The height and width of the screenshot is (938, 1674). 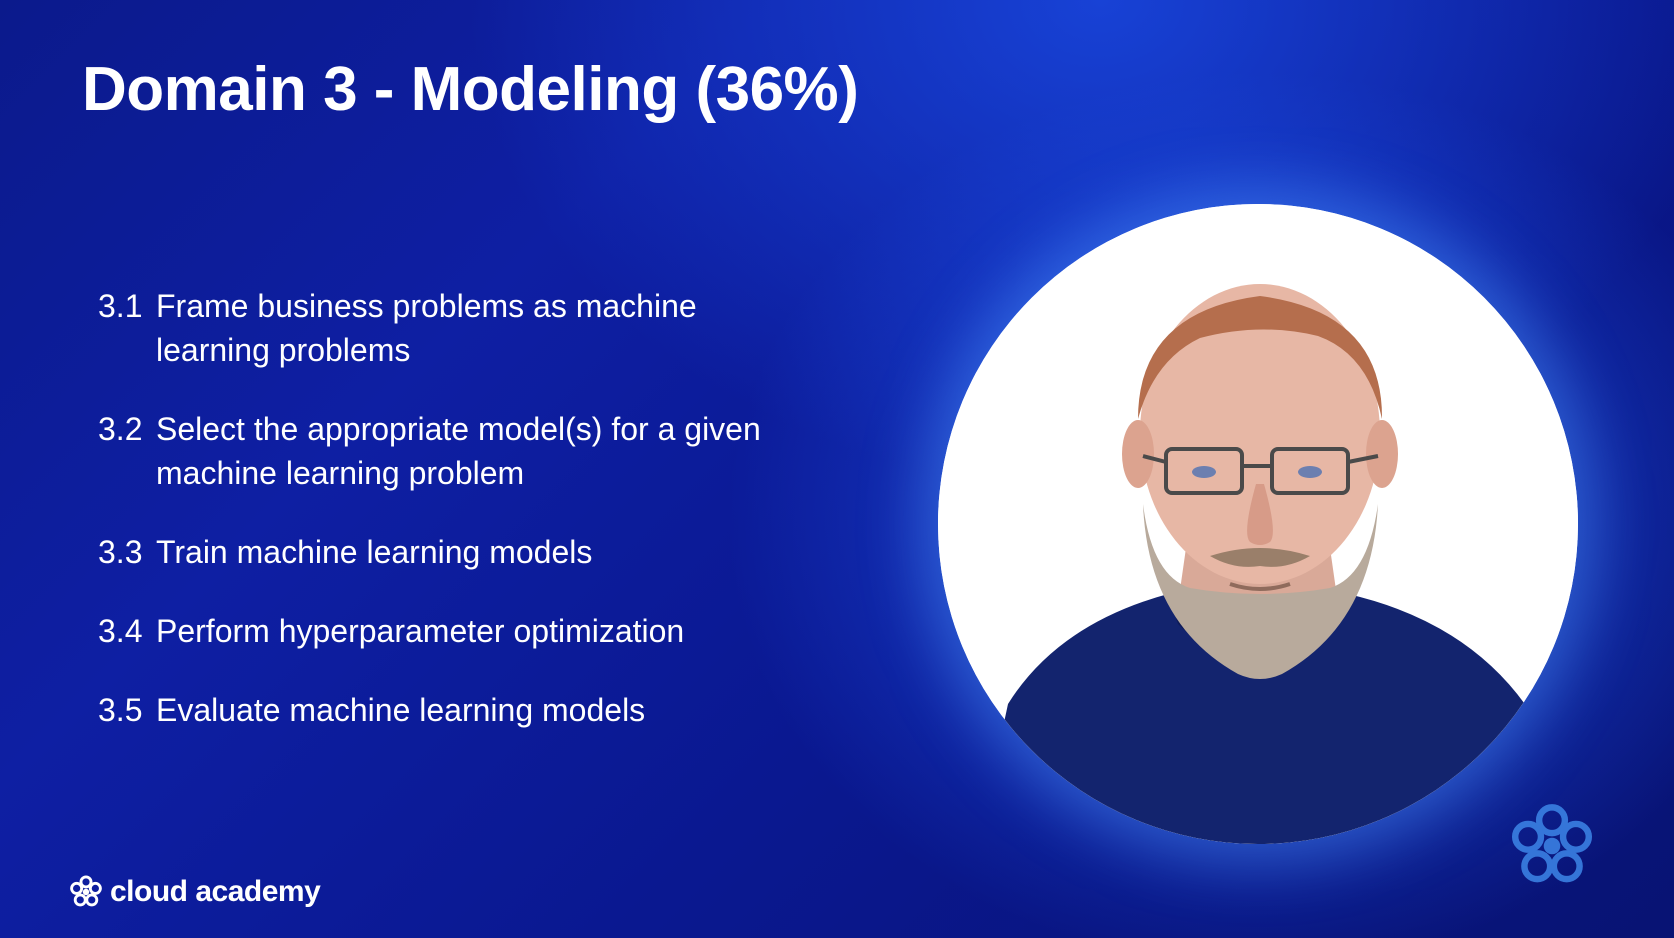 I want to click on brand-wordmark: cloud academy, so click(x=215, y=891).